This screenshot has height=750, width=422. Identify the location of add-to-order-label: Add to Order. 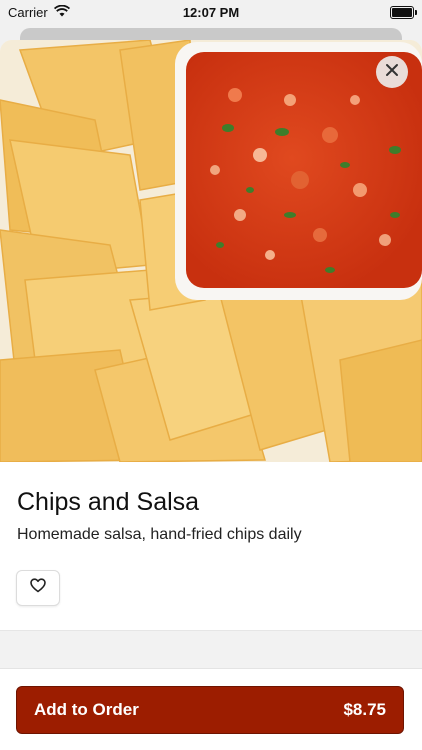
(86, 709).